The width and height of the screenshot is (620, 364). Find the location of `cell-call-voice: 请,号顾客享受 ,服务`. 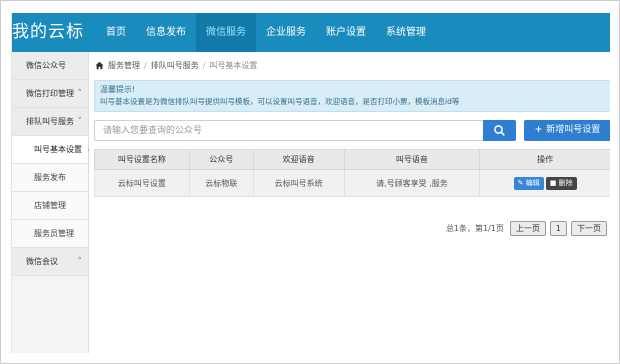

cell-call-voice: 请,号顾客享受 ,服务 is located at coordinates (412, 183).